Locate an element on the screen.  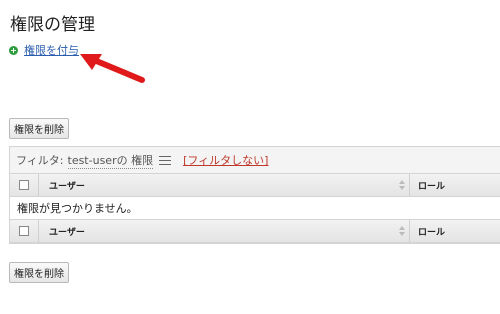
filter-prefix: フィルタ: is located at coordinates (40, 160).